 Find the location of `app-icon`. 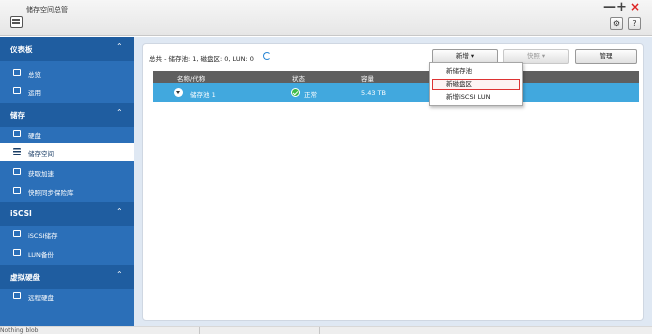

app-icon is located at coordinates (16, 22).